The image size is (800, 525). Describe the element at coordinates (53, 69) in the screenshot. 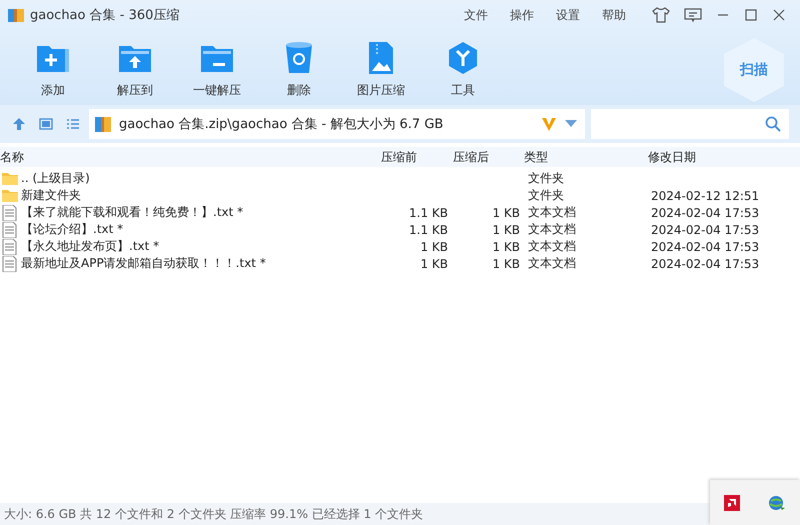

I see `toolbar-button: 添加` at that location.